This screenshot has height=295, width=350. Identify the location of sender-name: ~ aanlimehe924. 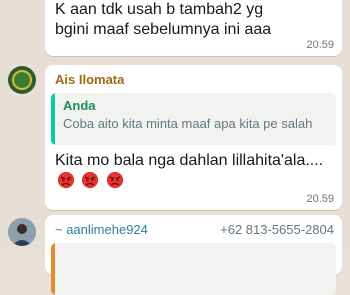
(101, 229).